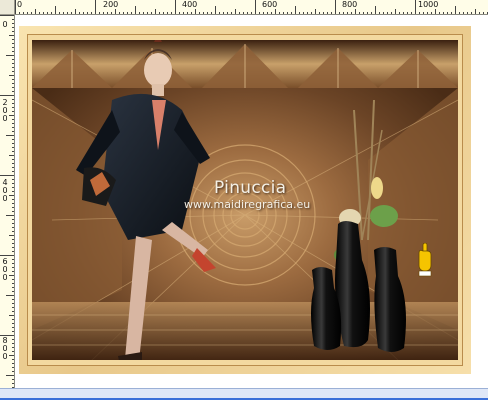 Image resolution: width=488 pixels, height=400 pixels. I want to click on horizontal-scrollbar, so click(244, 394).